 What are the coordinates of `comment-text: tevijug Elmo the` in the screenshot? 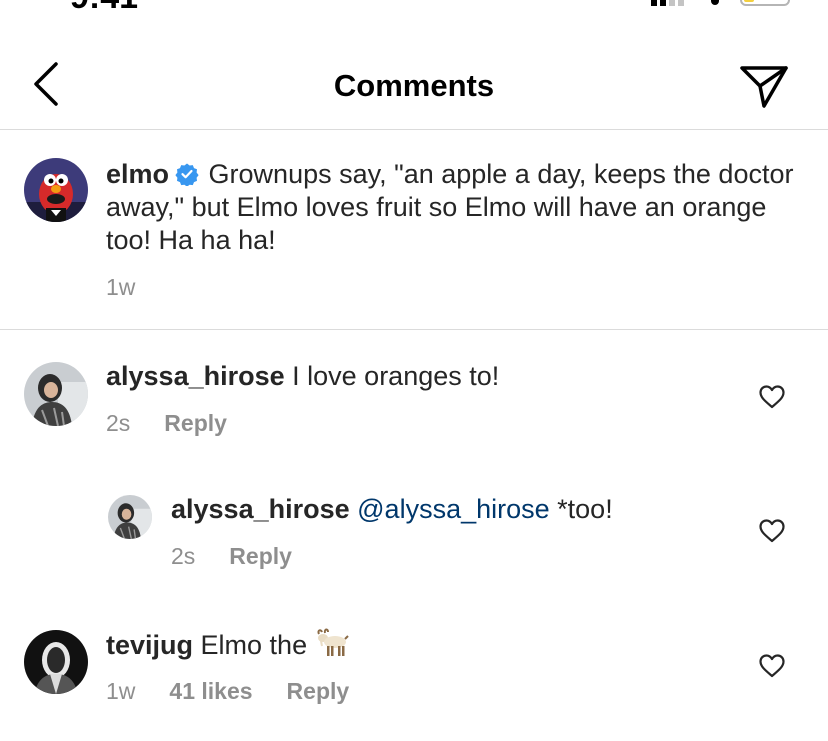 It's located at (227, 645).